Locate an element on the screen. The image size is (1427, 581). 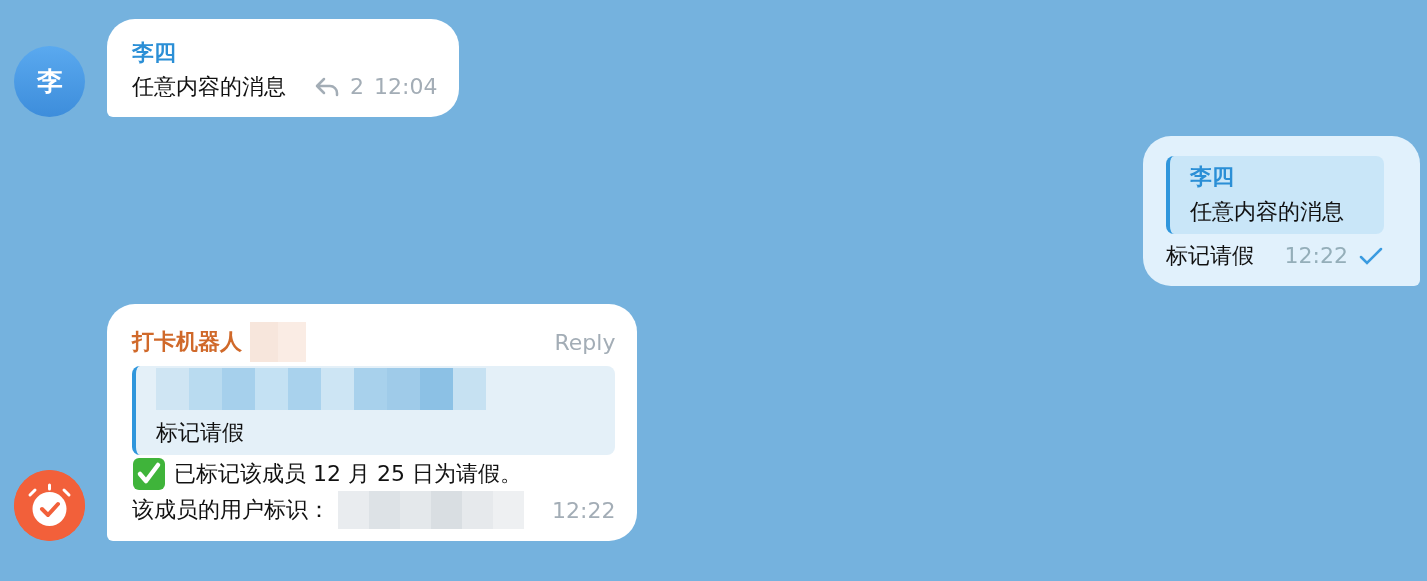
check-mark-icon is located at coordinates (149, 474).